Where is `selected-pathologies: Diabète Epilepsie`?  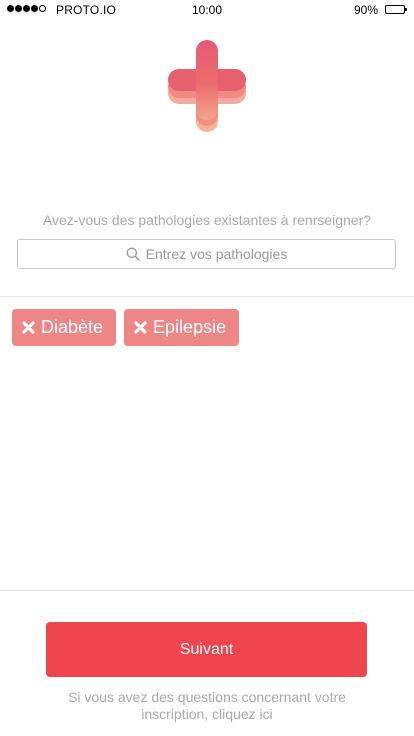 selected-pathologies: Diabète Epilepsie is located at coordinates (126, 327).